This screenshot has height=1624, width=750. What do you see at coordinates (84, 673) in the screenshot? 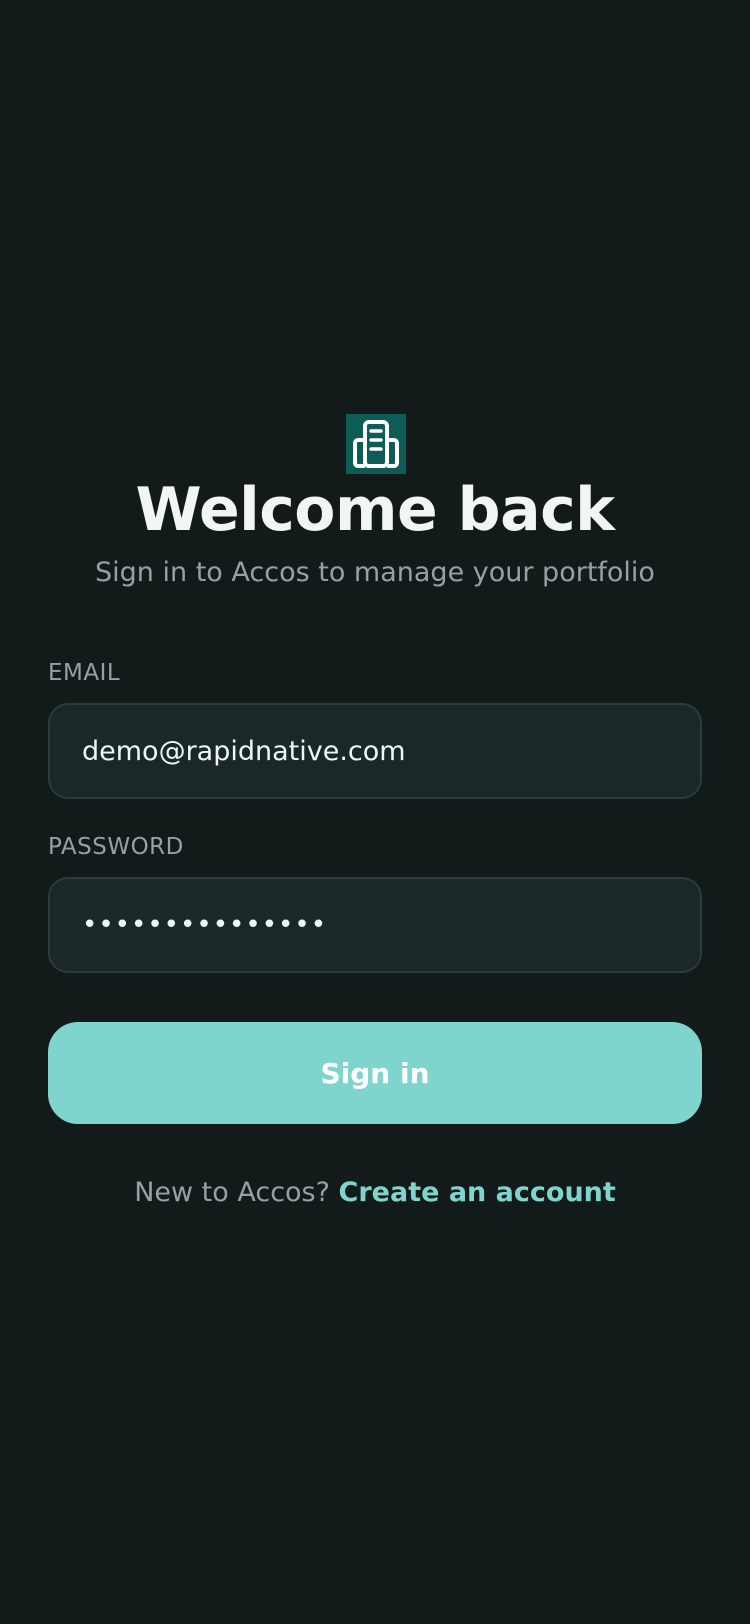
I see `email-label: EMAIL` at bounding box center [84, 673].